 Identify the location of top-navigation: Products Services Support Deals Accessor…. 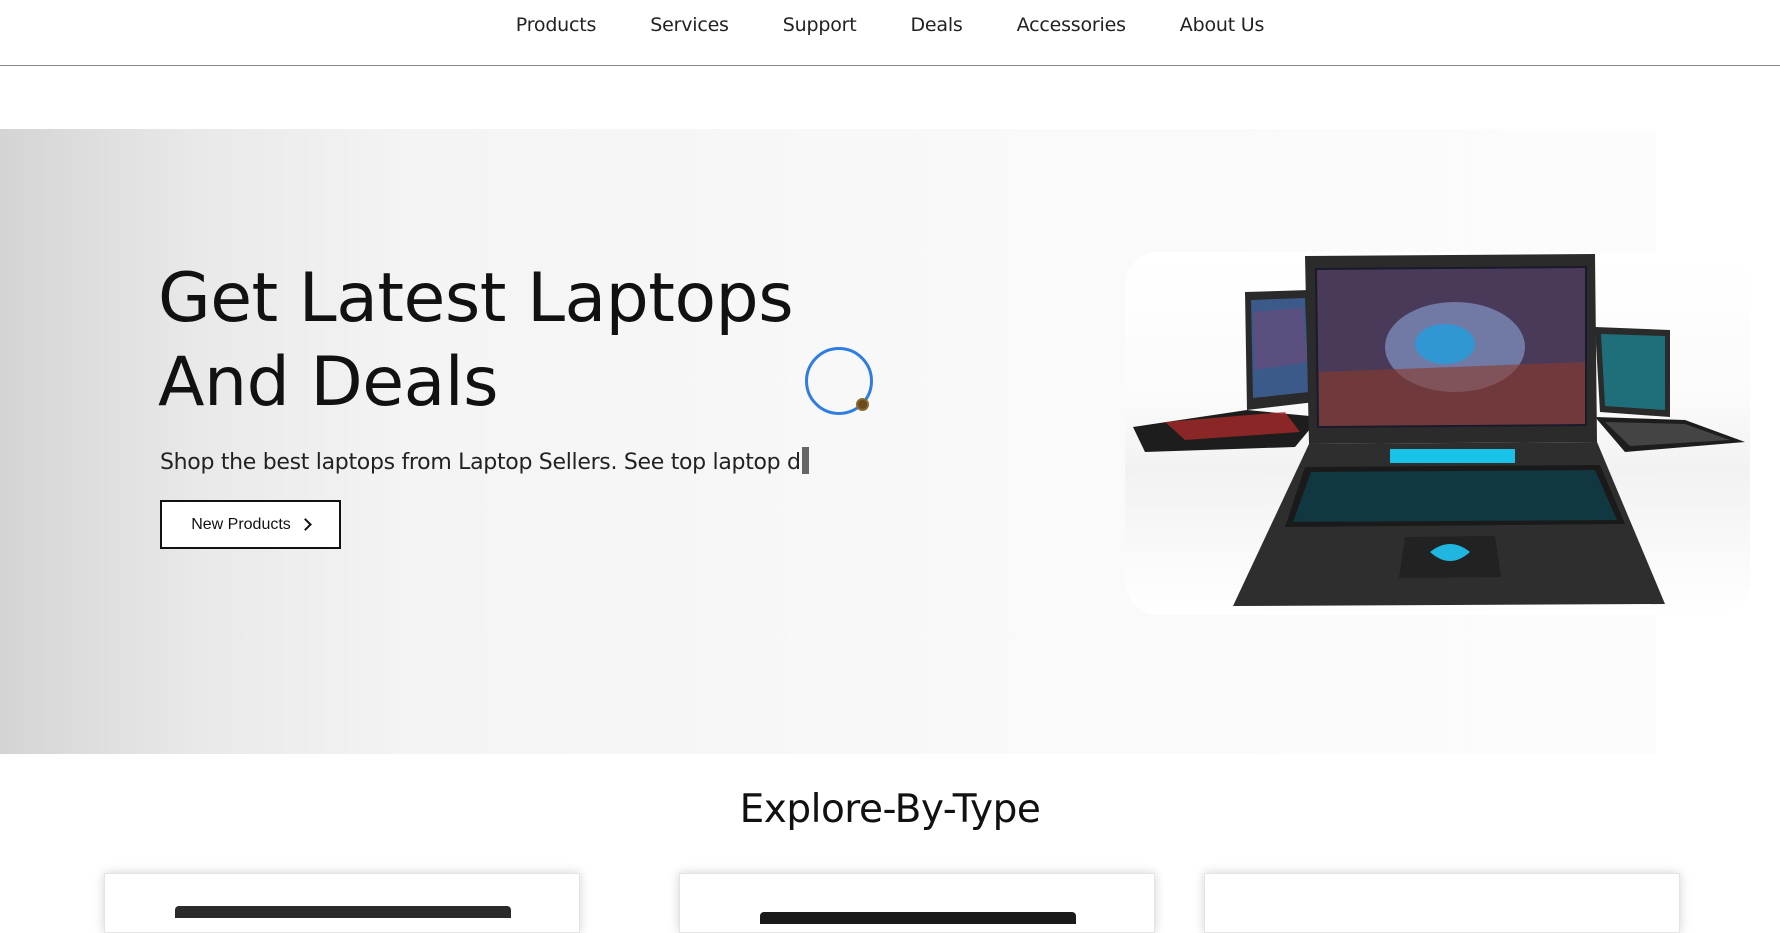
(890, 33).